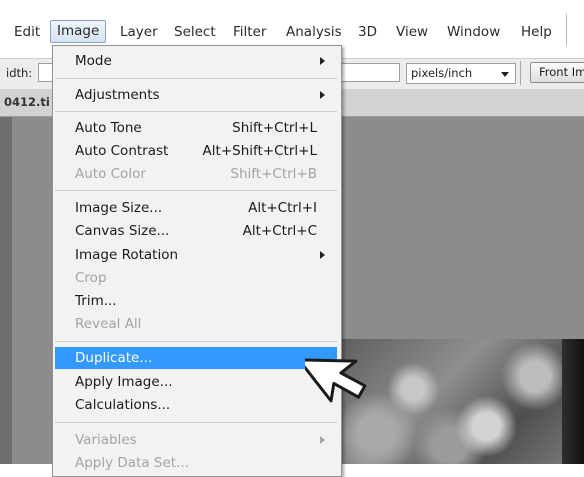  I want to click on menu-item-image-size: Image Size... Alt+Ctrl+I, so click(196, 208).